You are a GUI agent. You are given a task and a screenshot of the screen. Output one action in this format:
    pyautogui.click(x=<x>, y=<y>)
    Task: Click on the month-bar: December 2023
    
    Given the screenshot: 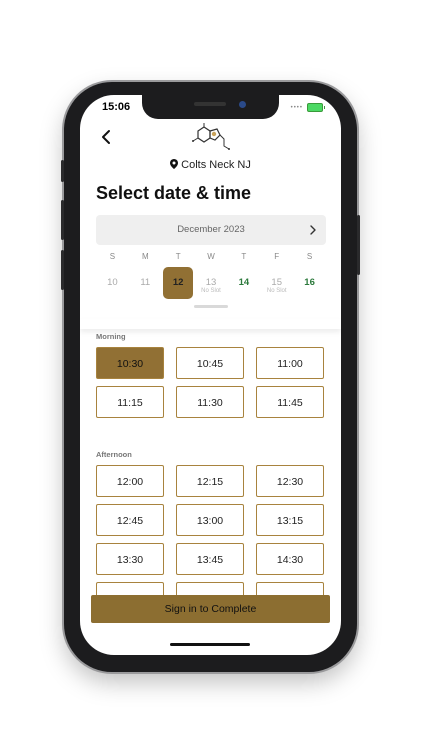 What is the action you would take?
    pyautogui.click(x=211, y=230)
    